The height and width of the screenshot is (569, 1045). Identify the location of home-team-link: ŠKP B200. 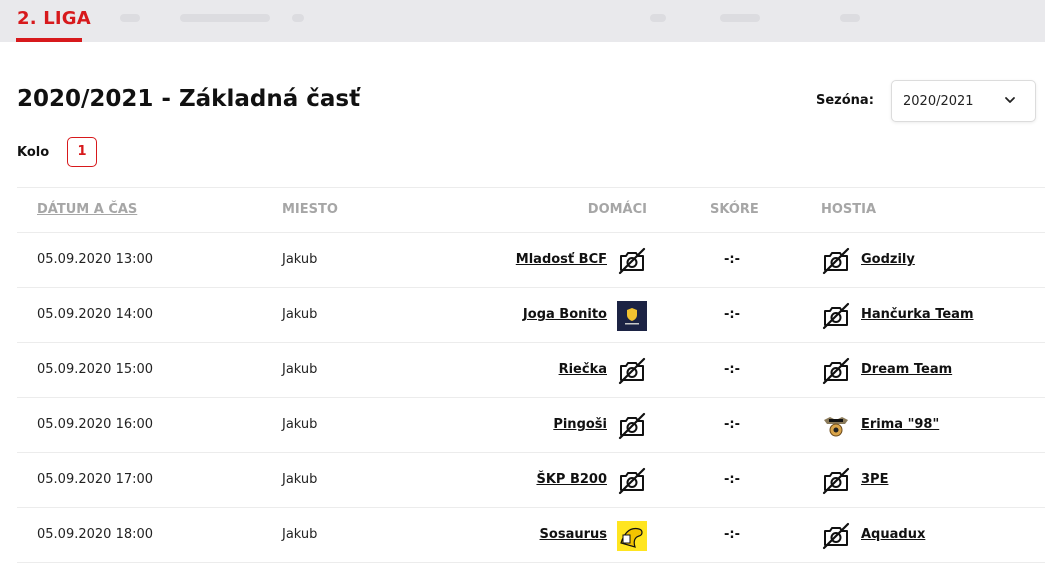
(571, 479).